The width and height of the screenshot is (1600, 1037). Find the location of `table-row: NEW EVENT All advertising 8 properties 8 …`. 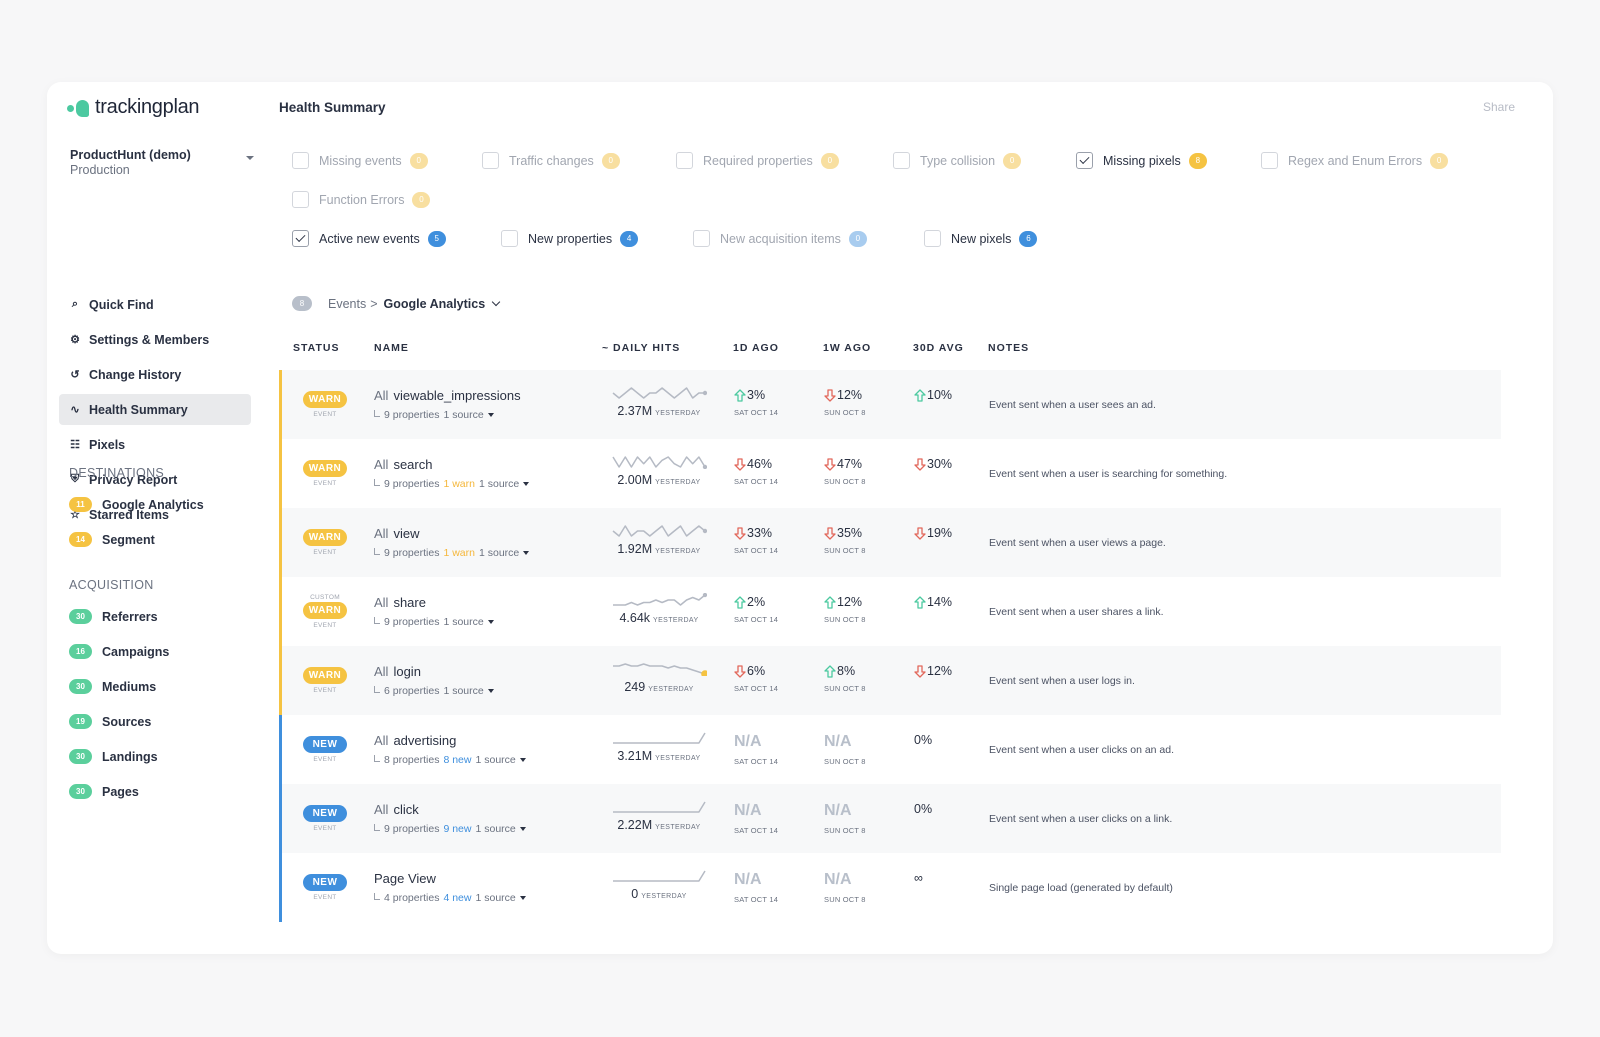

table-row: NEW EVENT All advertising 8 properties 8 … is located at coordinates (890, 749).